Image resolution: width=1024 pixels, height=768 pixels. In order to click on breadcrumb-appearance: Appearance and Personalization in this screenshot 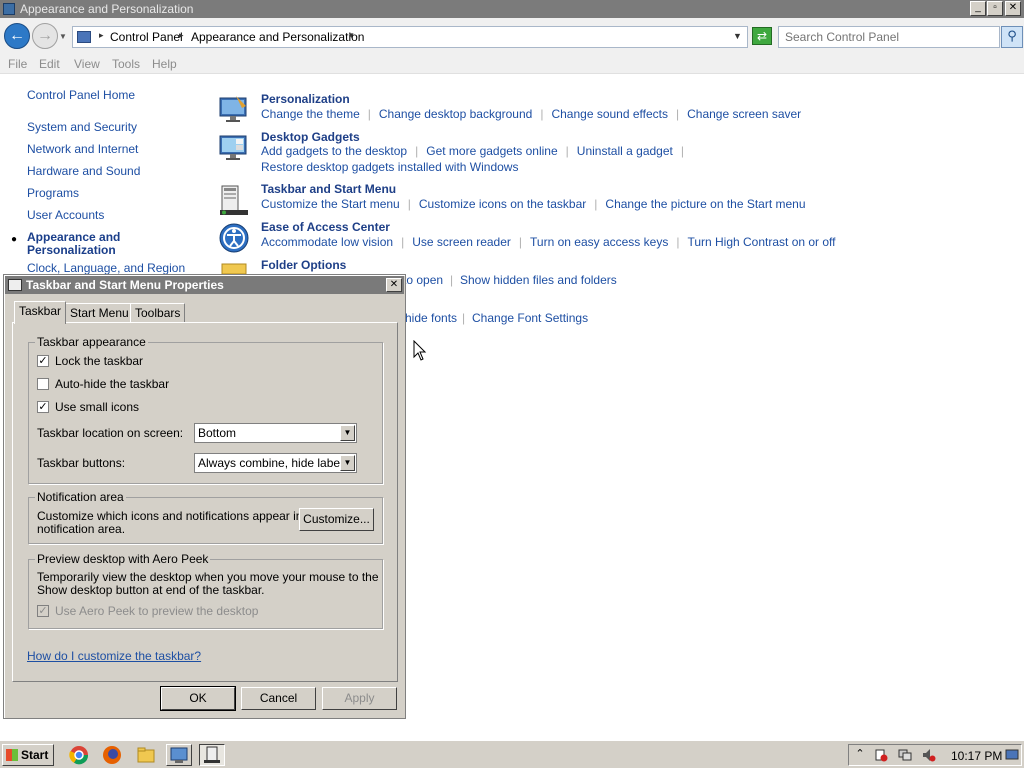, I will do `click(277, 37)`.